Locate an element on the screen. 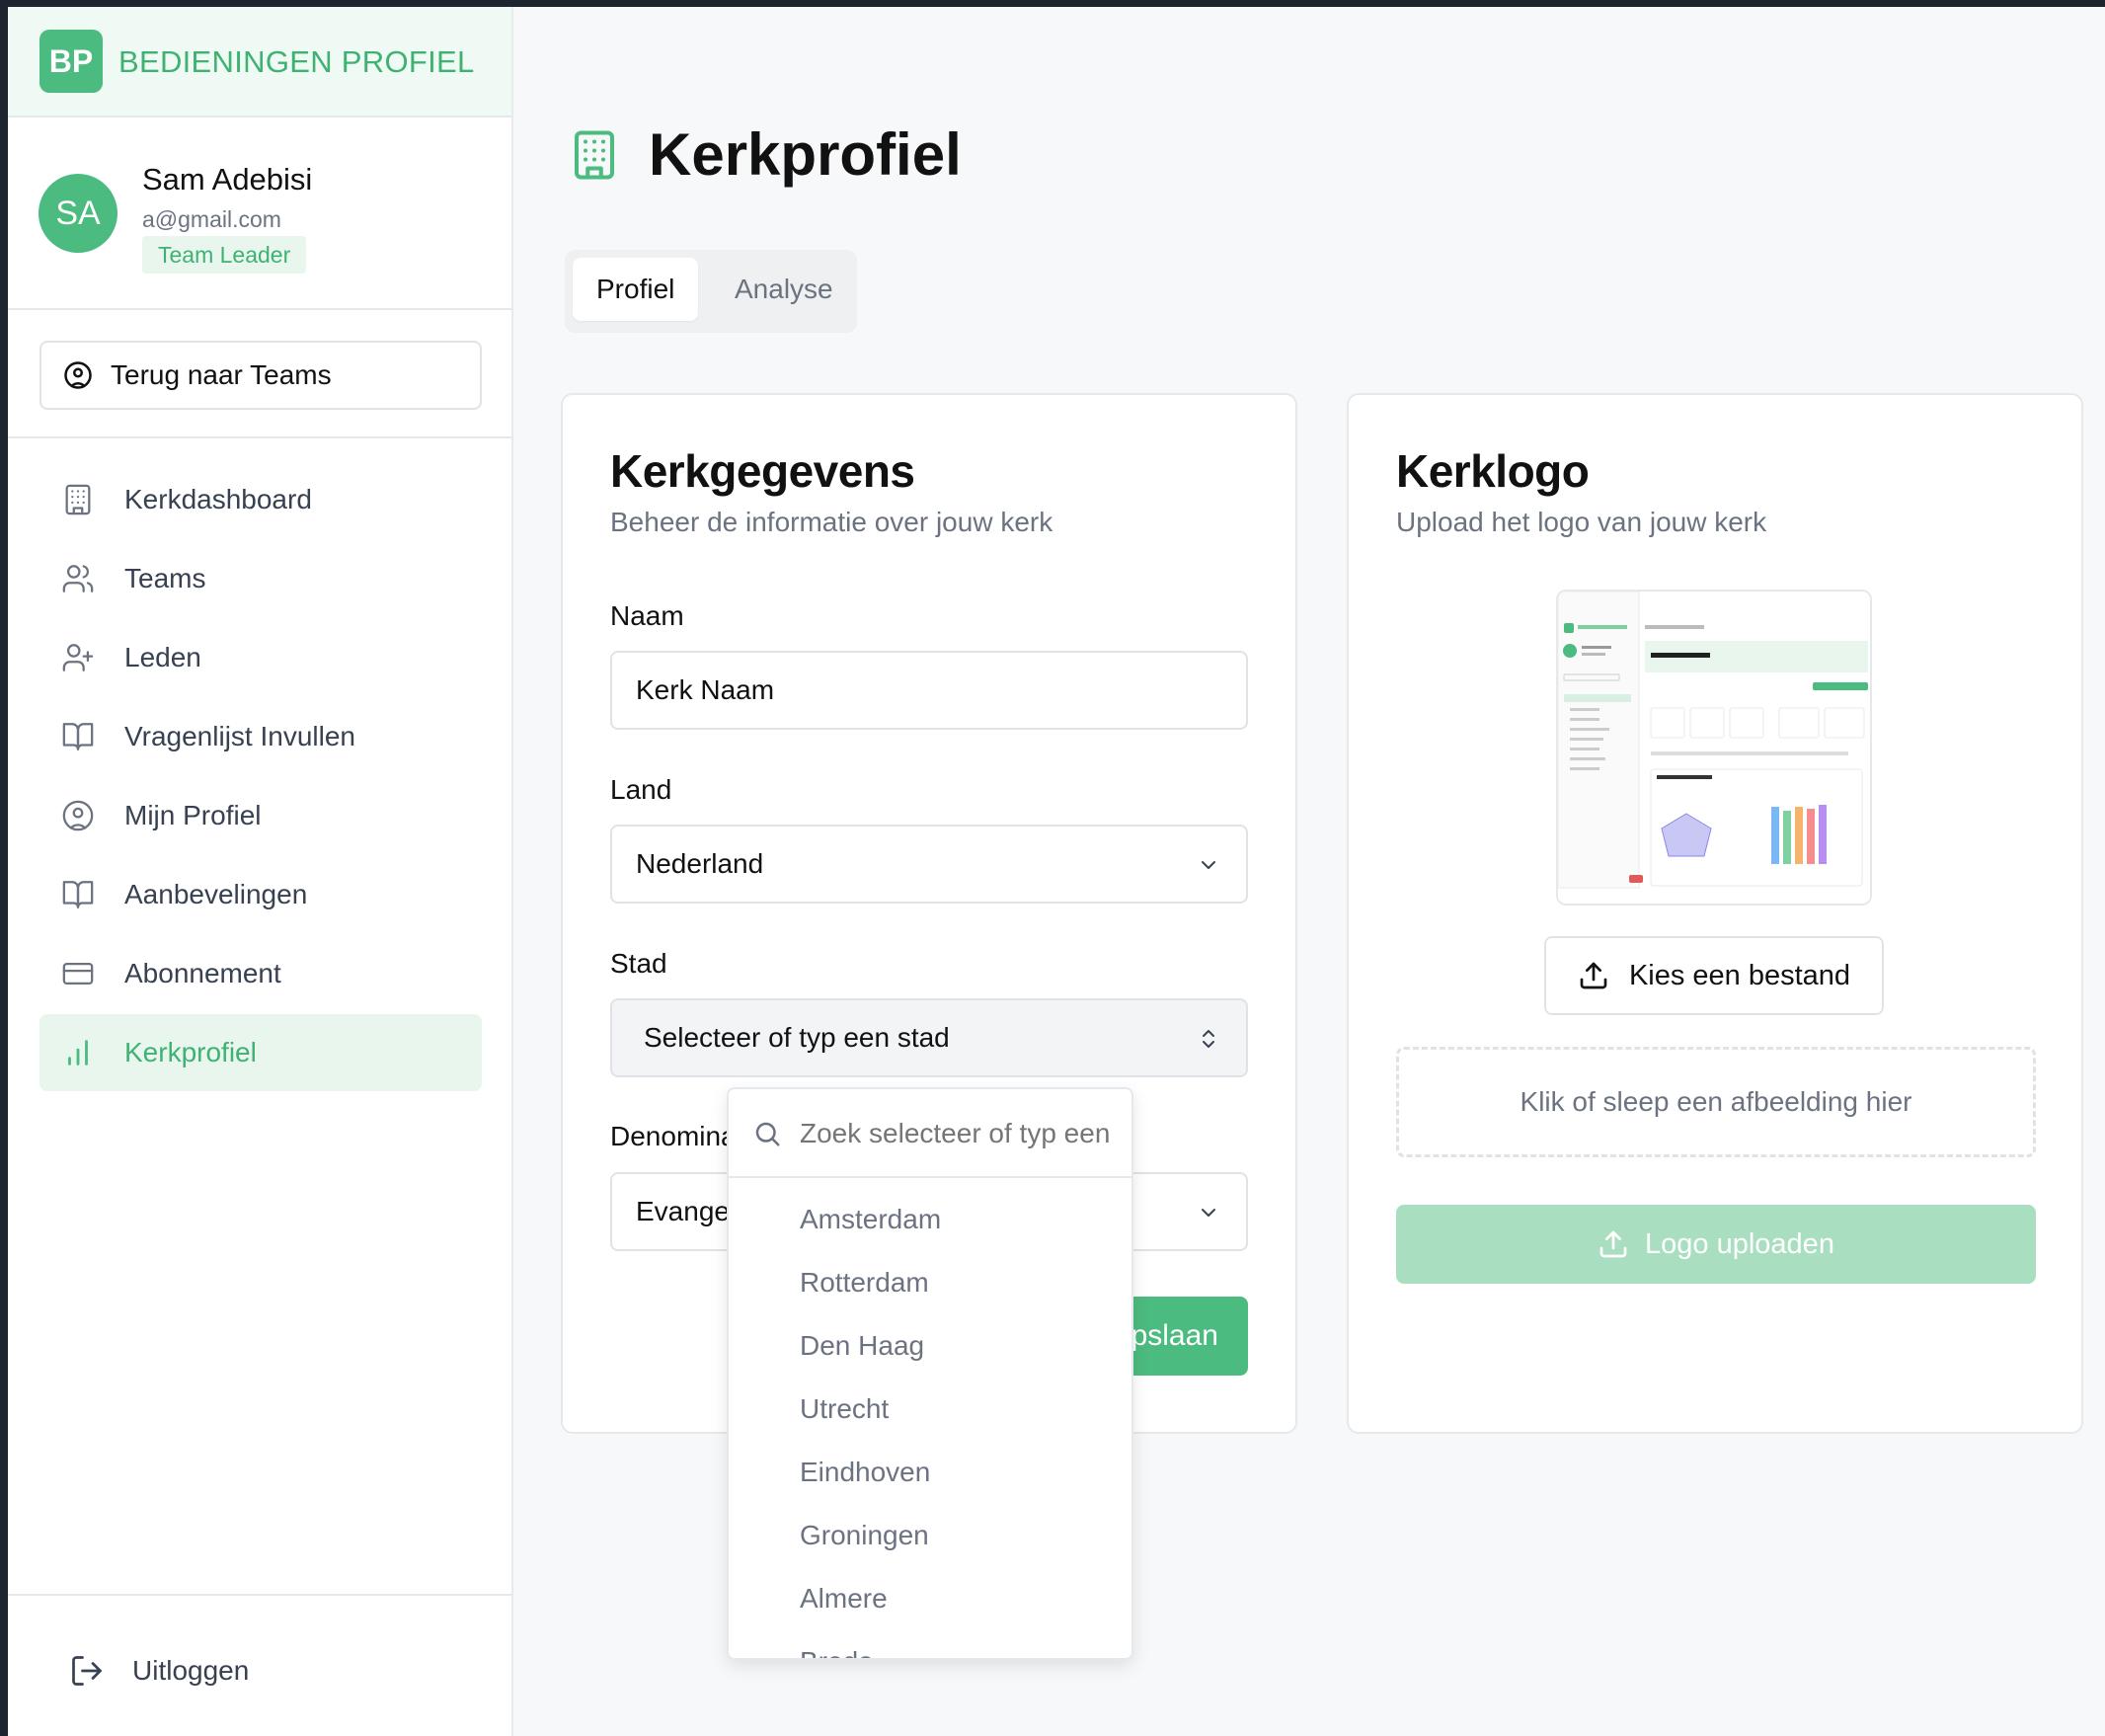 This screenshot has width=2105, height=1736. back-to-teams-label: Terug naar Teams is located at coordinates (221, 374).